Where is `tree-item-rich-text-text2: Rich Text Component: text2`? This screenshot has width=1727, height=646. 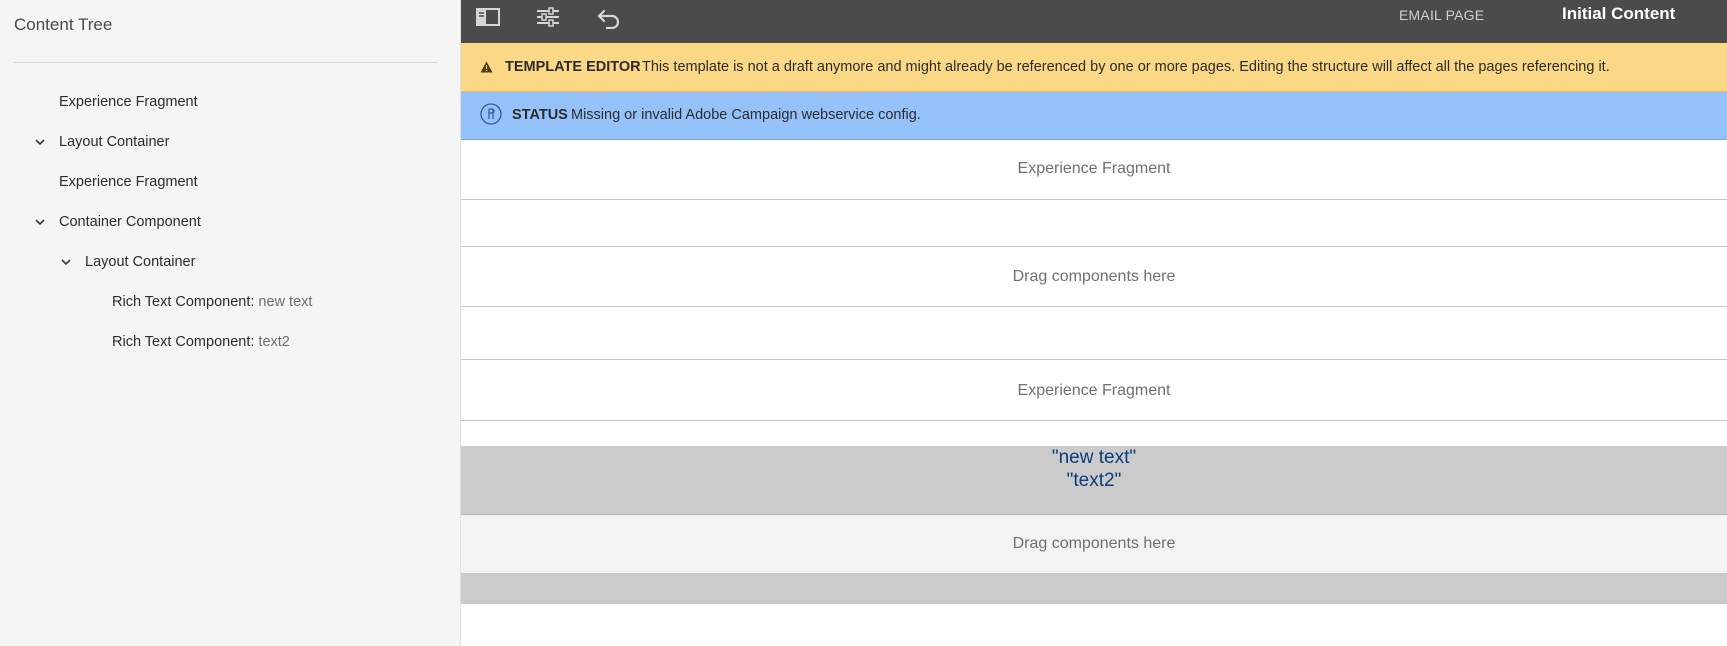 tree-item-rich-text-text2: Rich Text Component: text2 is located at coordinates (230, 342).